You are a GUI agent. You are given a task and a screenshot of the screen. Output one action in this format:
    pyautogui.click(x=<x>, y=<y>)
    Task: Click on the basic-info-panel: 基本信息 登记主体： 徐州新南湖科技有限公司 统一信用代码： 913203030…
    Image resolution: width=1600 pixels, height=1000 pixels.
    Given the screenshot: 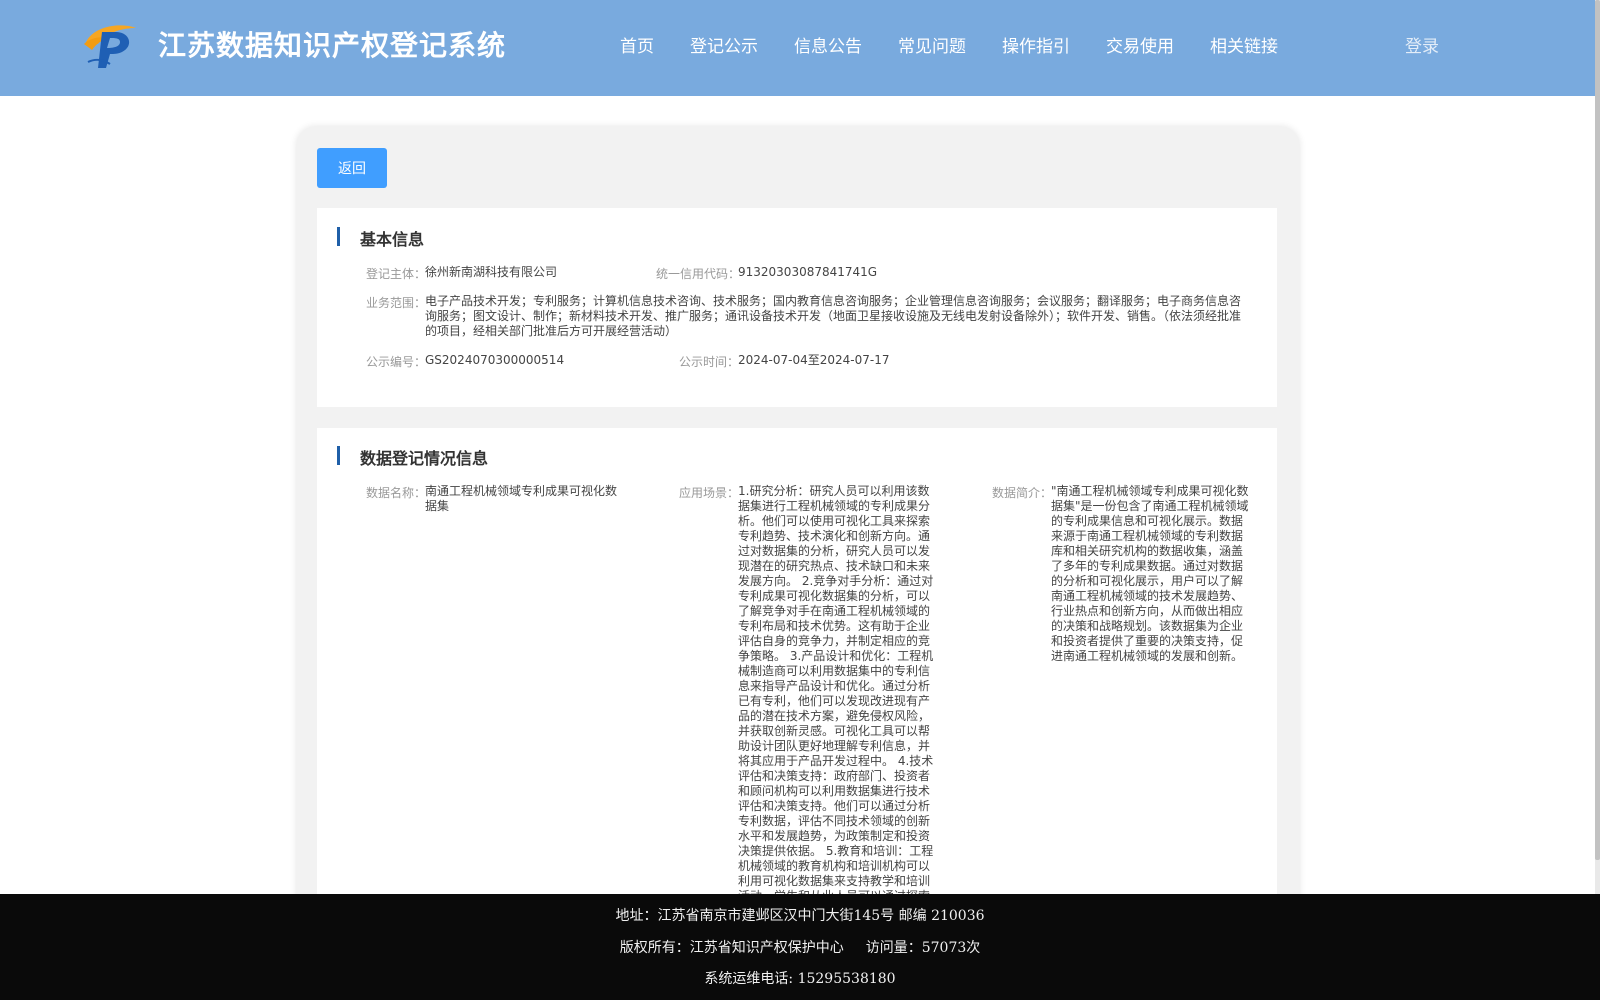 What is the action you would take?
    pyautogui.click(x=797, y=307)
    